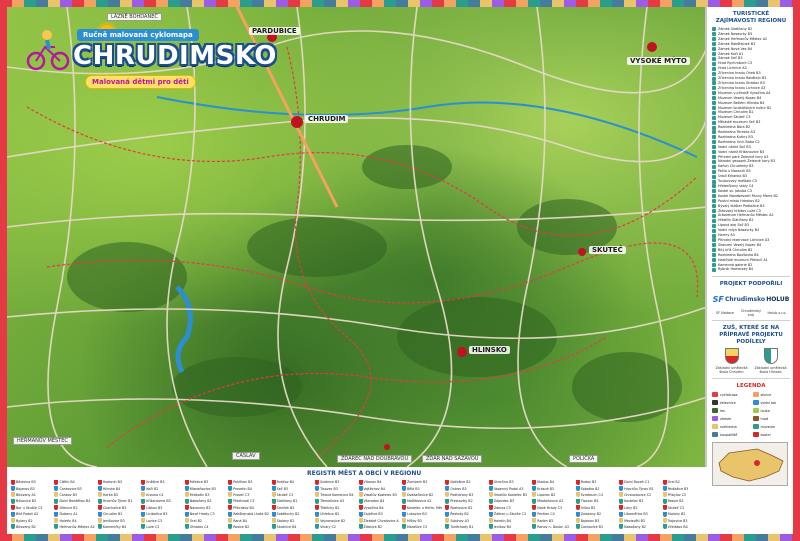 The image size is (800, 541). What do you see at coordinates (75, 501) in the screenshot?
I see `register-item-label: Dolní Bezděkov B4` at bounding box center [75, 501].